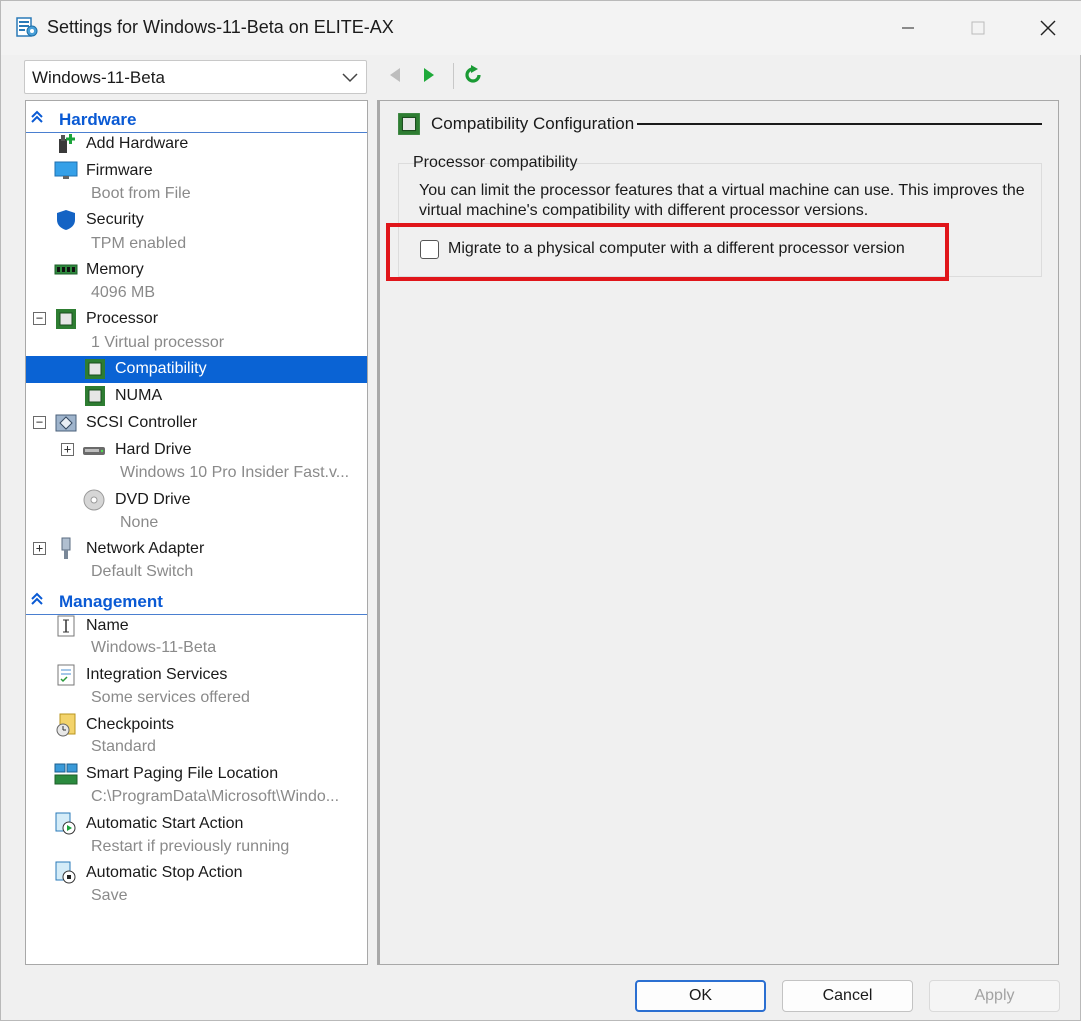 The width and height of the screenshot is (1081, 1021). What do you see at coordinates (196, 319) in the screenshot?
I see `tree-item-processor: − Processor` at bounding box center [196, 319].